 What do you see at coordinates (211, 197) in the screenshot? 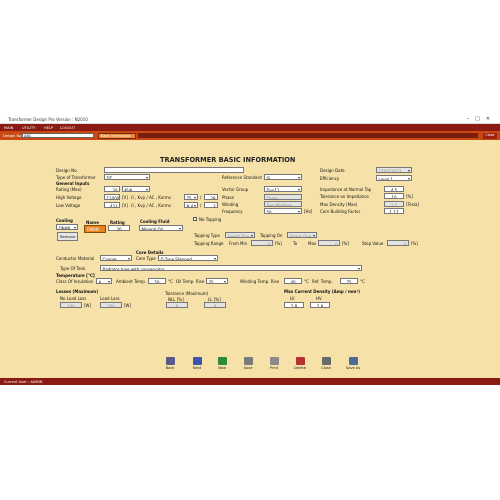
I see `hv-bil-input: 28` at bounding box center [211, 197].